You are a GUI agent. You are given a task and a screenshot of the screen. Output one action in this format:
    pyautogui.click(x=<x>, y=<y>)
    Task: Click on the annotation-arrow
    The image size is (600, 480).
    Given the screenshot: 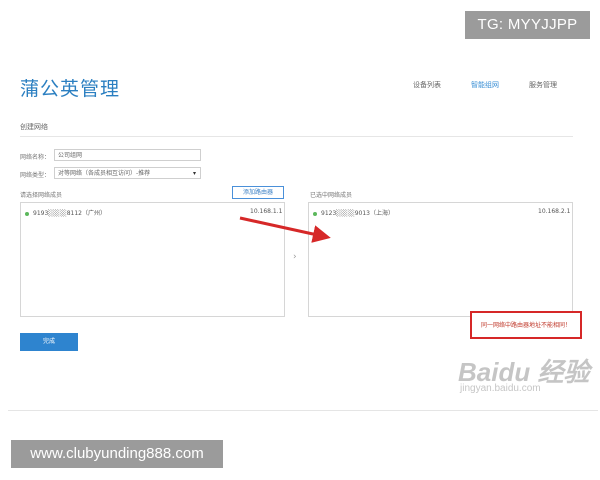 What is the action you would take?
    pyautogui.click(x=285, y=229)
    